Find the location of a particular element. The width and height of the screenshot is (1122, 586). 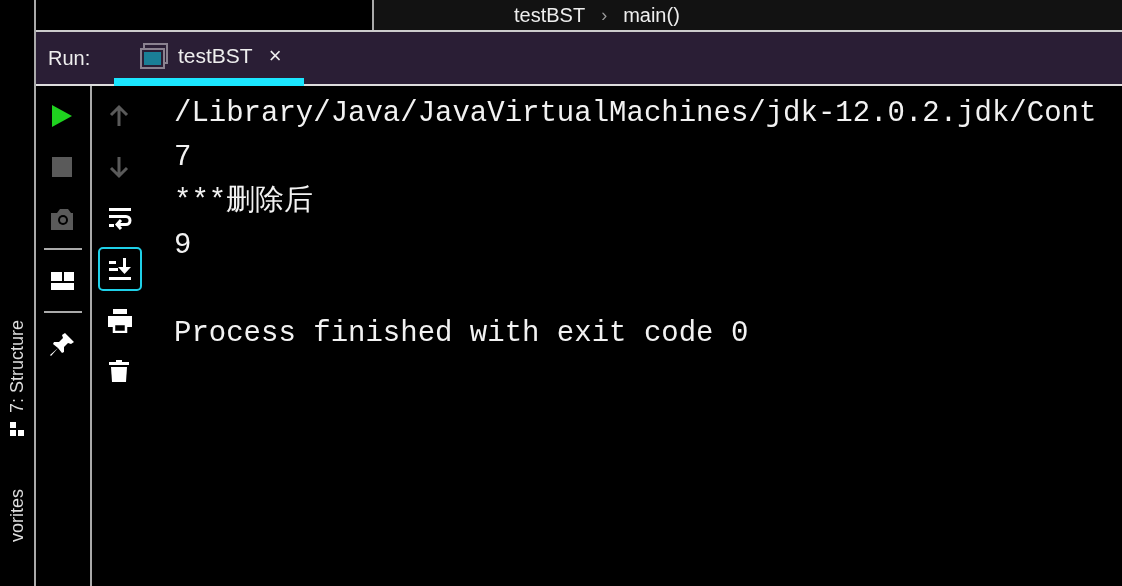

scroll-to-end-icon is located at coordinates (120, 269).